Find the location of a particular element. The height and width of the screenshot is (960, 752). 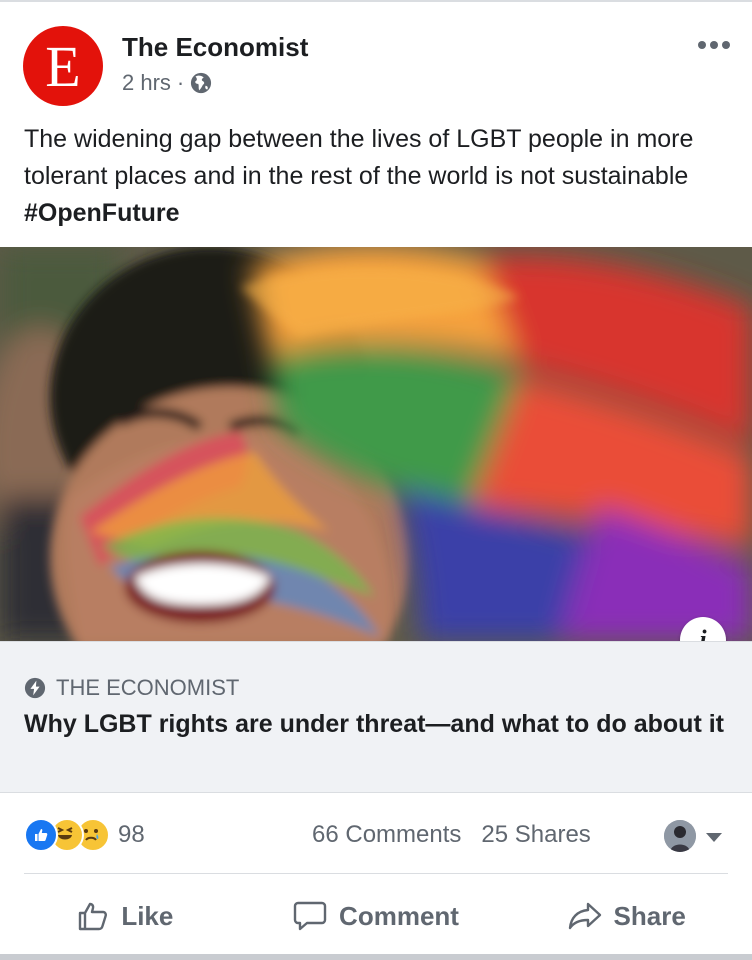

like-reaction-icon is located at coordinates (41, 835).